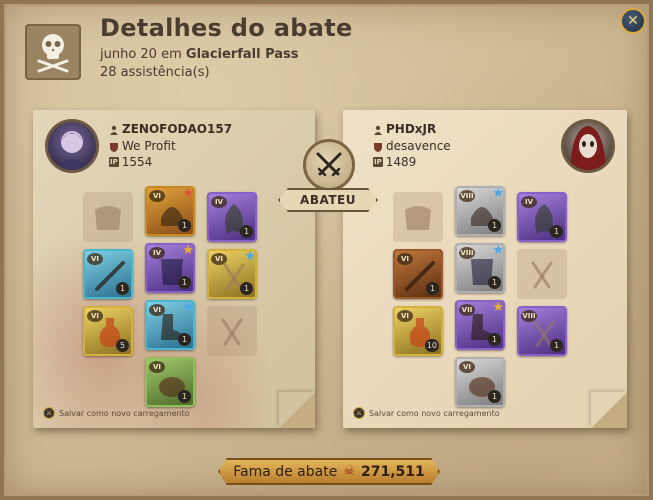 This screenshot has height=500, width=653. I want to click on killer-slot-chest: IV 1 ★, so click(170, 268).